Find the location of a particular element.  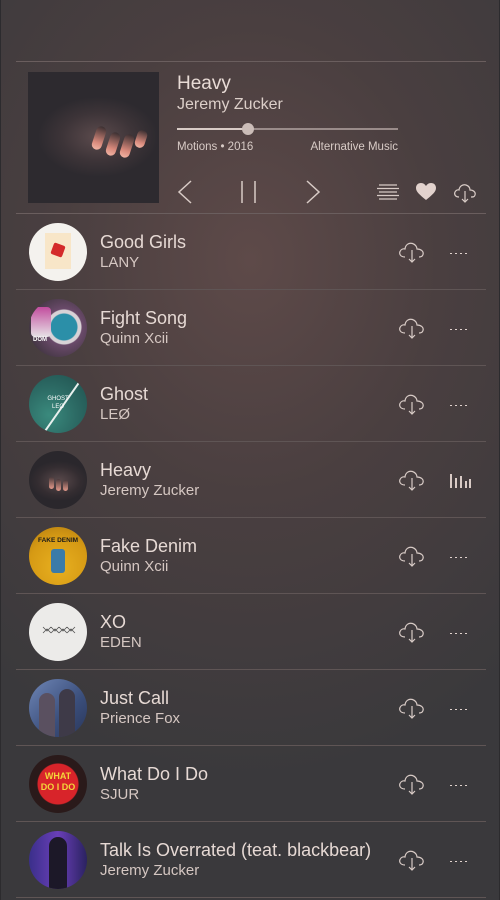

cover-text: DOM is located at coordinates (40, 340).